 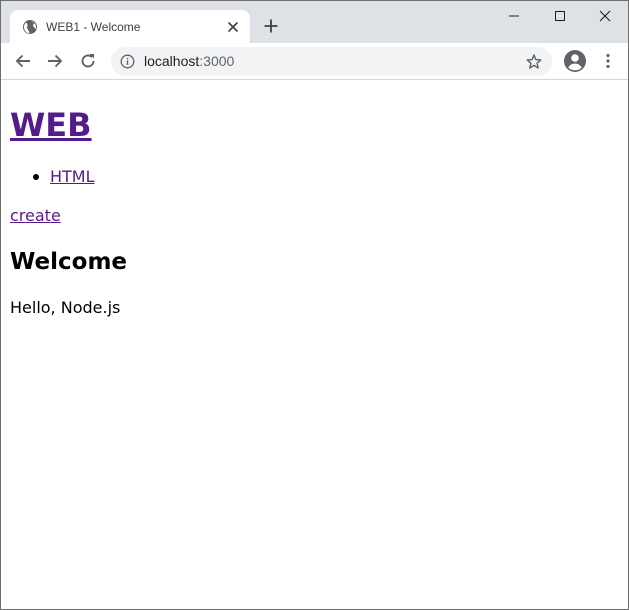 I want to click on page-body-text: Hello, Node.js, so click(x=65, y=307).